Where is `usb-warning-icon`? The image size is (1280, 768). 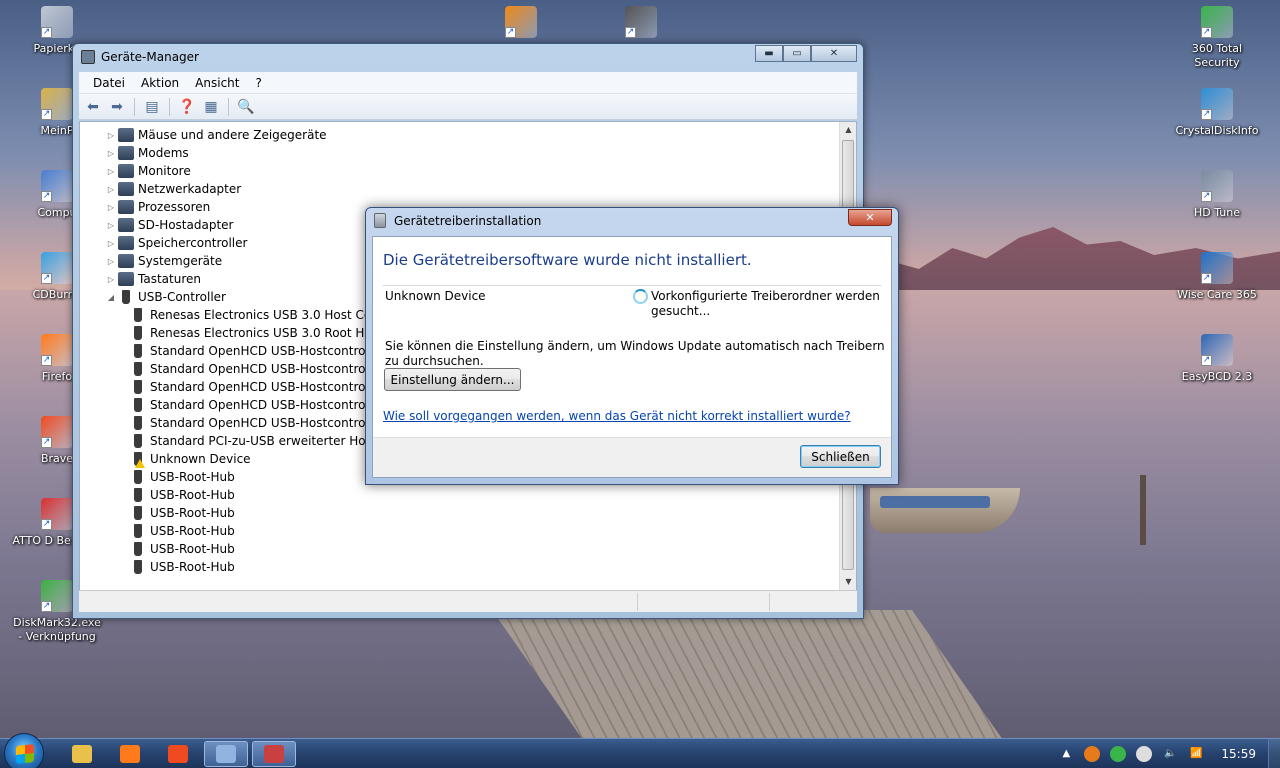 usb-warning-icon is located at coordinates (139, 460).